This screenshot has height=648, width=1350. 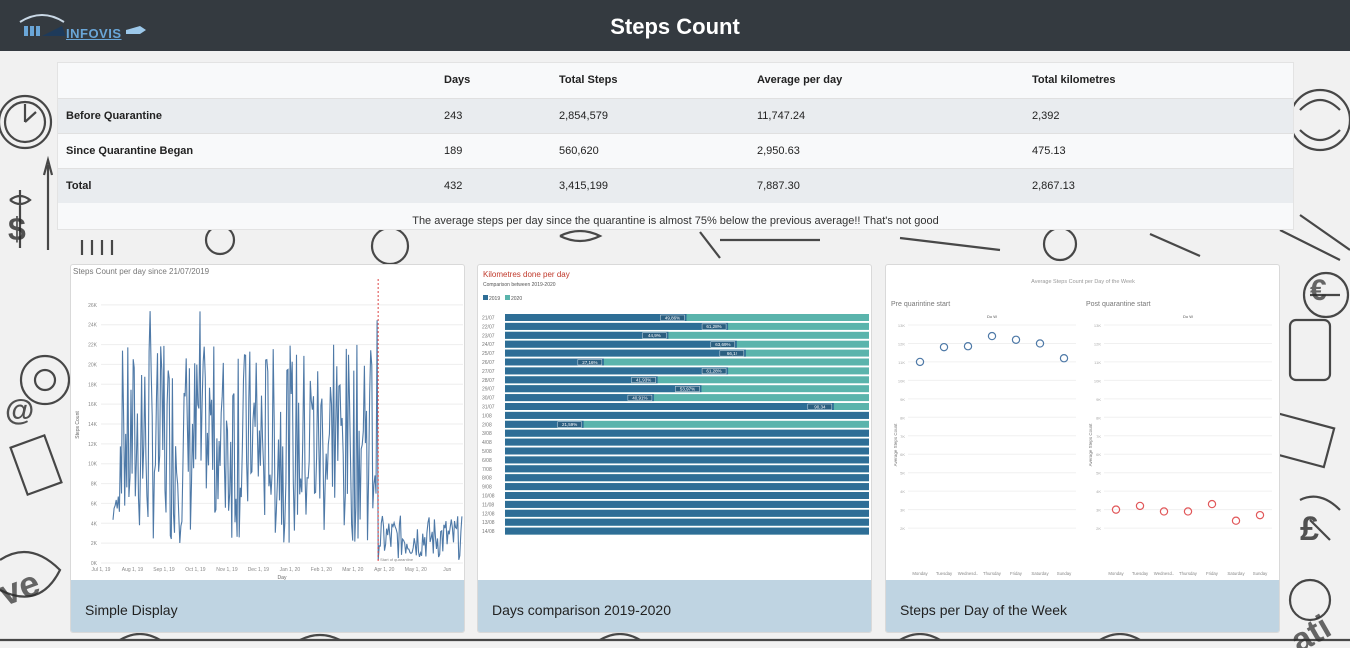 I want to click on row-label: Since Quarantine Began, so click(x=247, y=150).